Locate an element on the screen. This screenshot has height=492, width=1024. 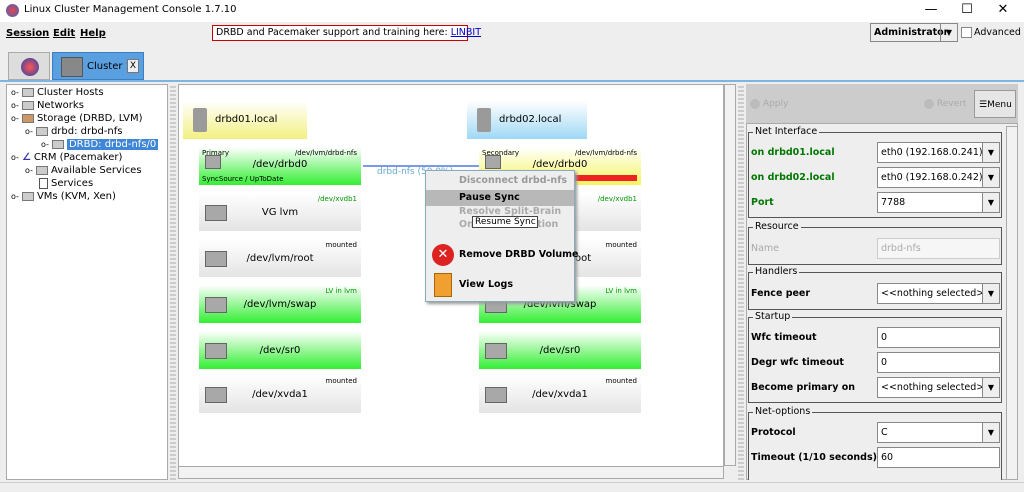
window-title: Linux Cluster Management Console 1.7.10 is located at coordinates (130, 9).